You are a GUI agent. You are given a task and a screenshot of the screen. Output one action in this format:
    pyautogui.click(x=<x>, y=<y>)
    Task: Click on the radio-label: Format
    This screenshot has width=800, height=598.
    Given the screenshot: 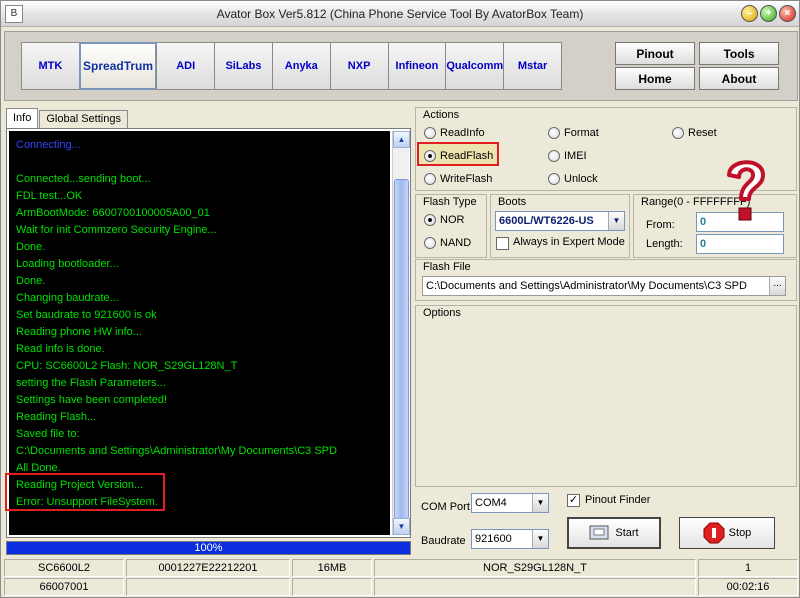 What is the action you would take?
    pyautogui.click(x=581, y=133)
    